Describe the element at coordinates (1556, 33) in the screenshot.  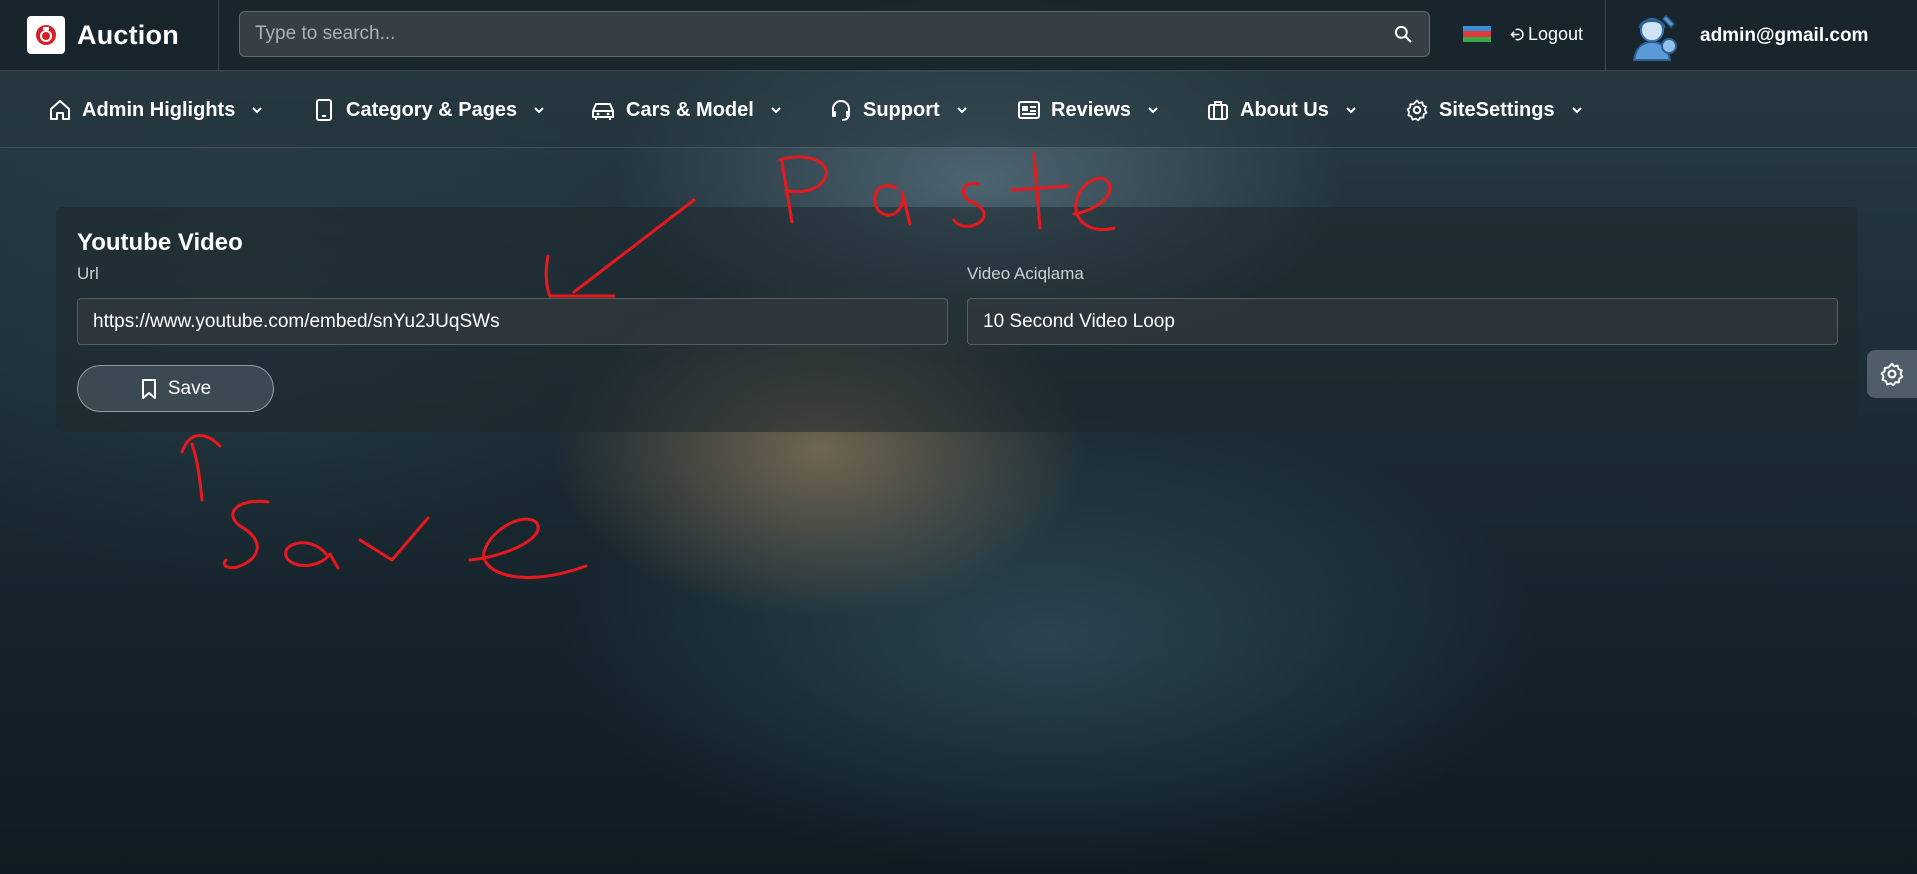
I see `logout-label: Logout` at that location.